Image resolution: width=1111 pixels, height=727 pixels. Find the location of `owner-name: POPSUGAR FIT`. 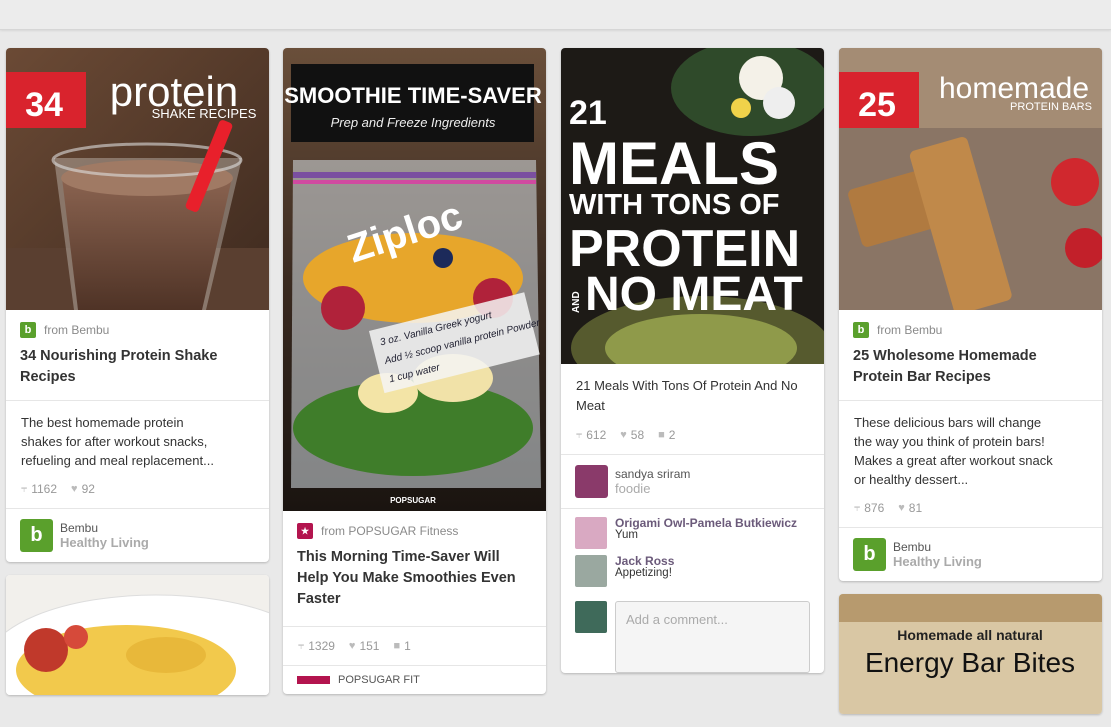

owner-name: POPSUGAR FIT is located at coordinates (379, 680).